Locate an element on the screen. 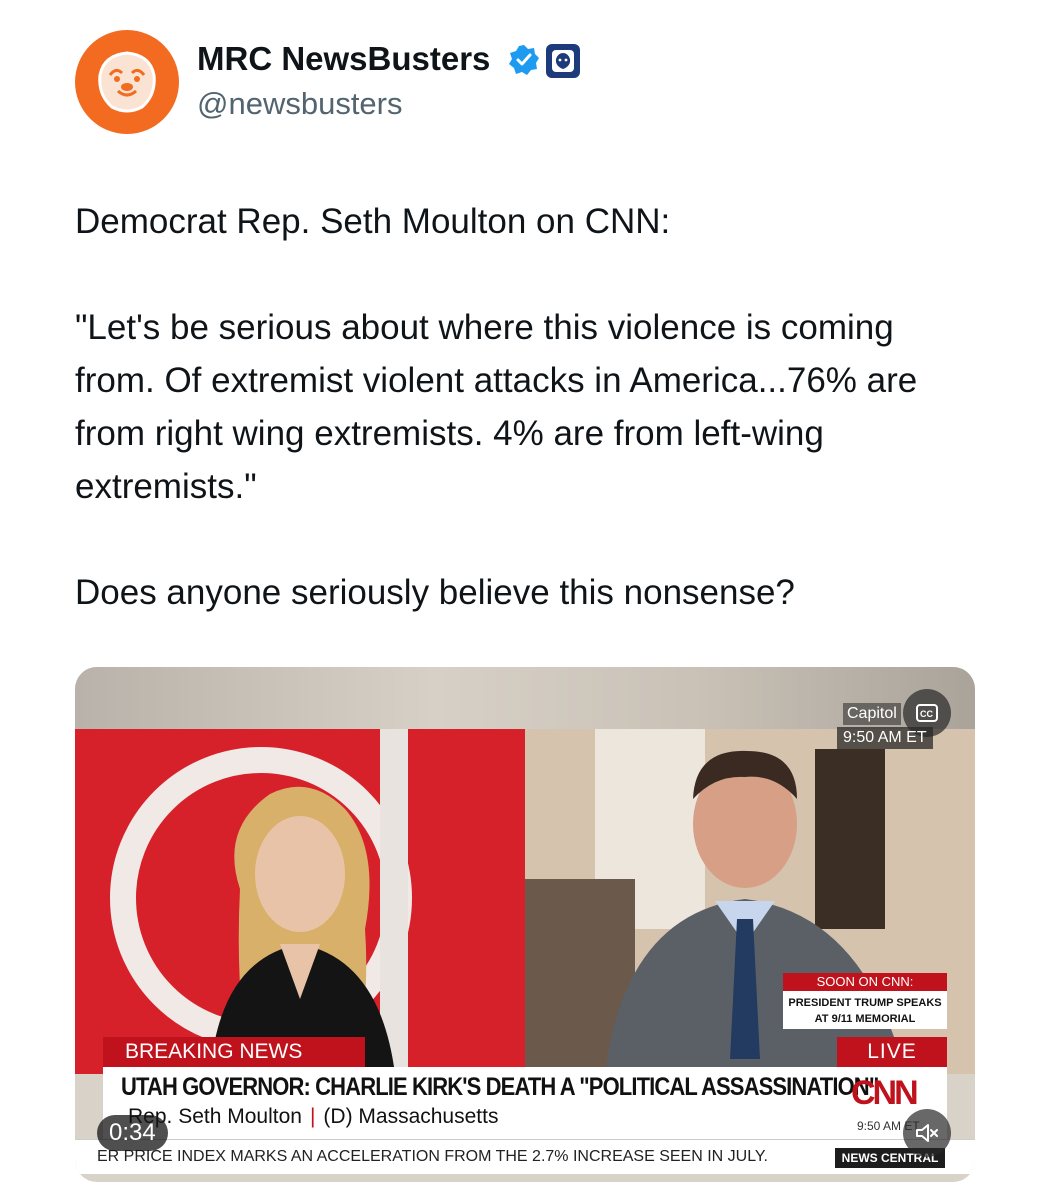 The image size is (1050, 1200). avatar is located at coordinates (127, 82).